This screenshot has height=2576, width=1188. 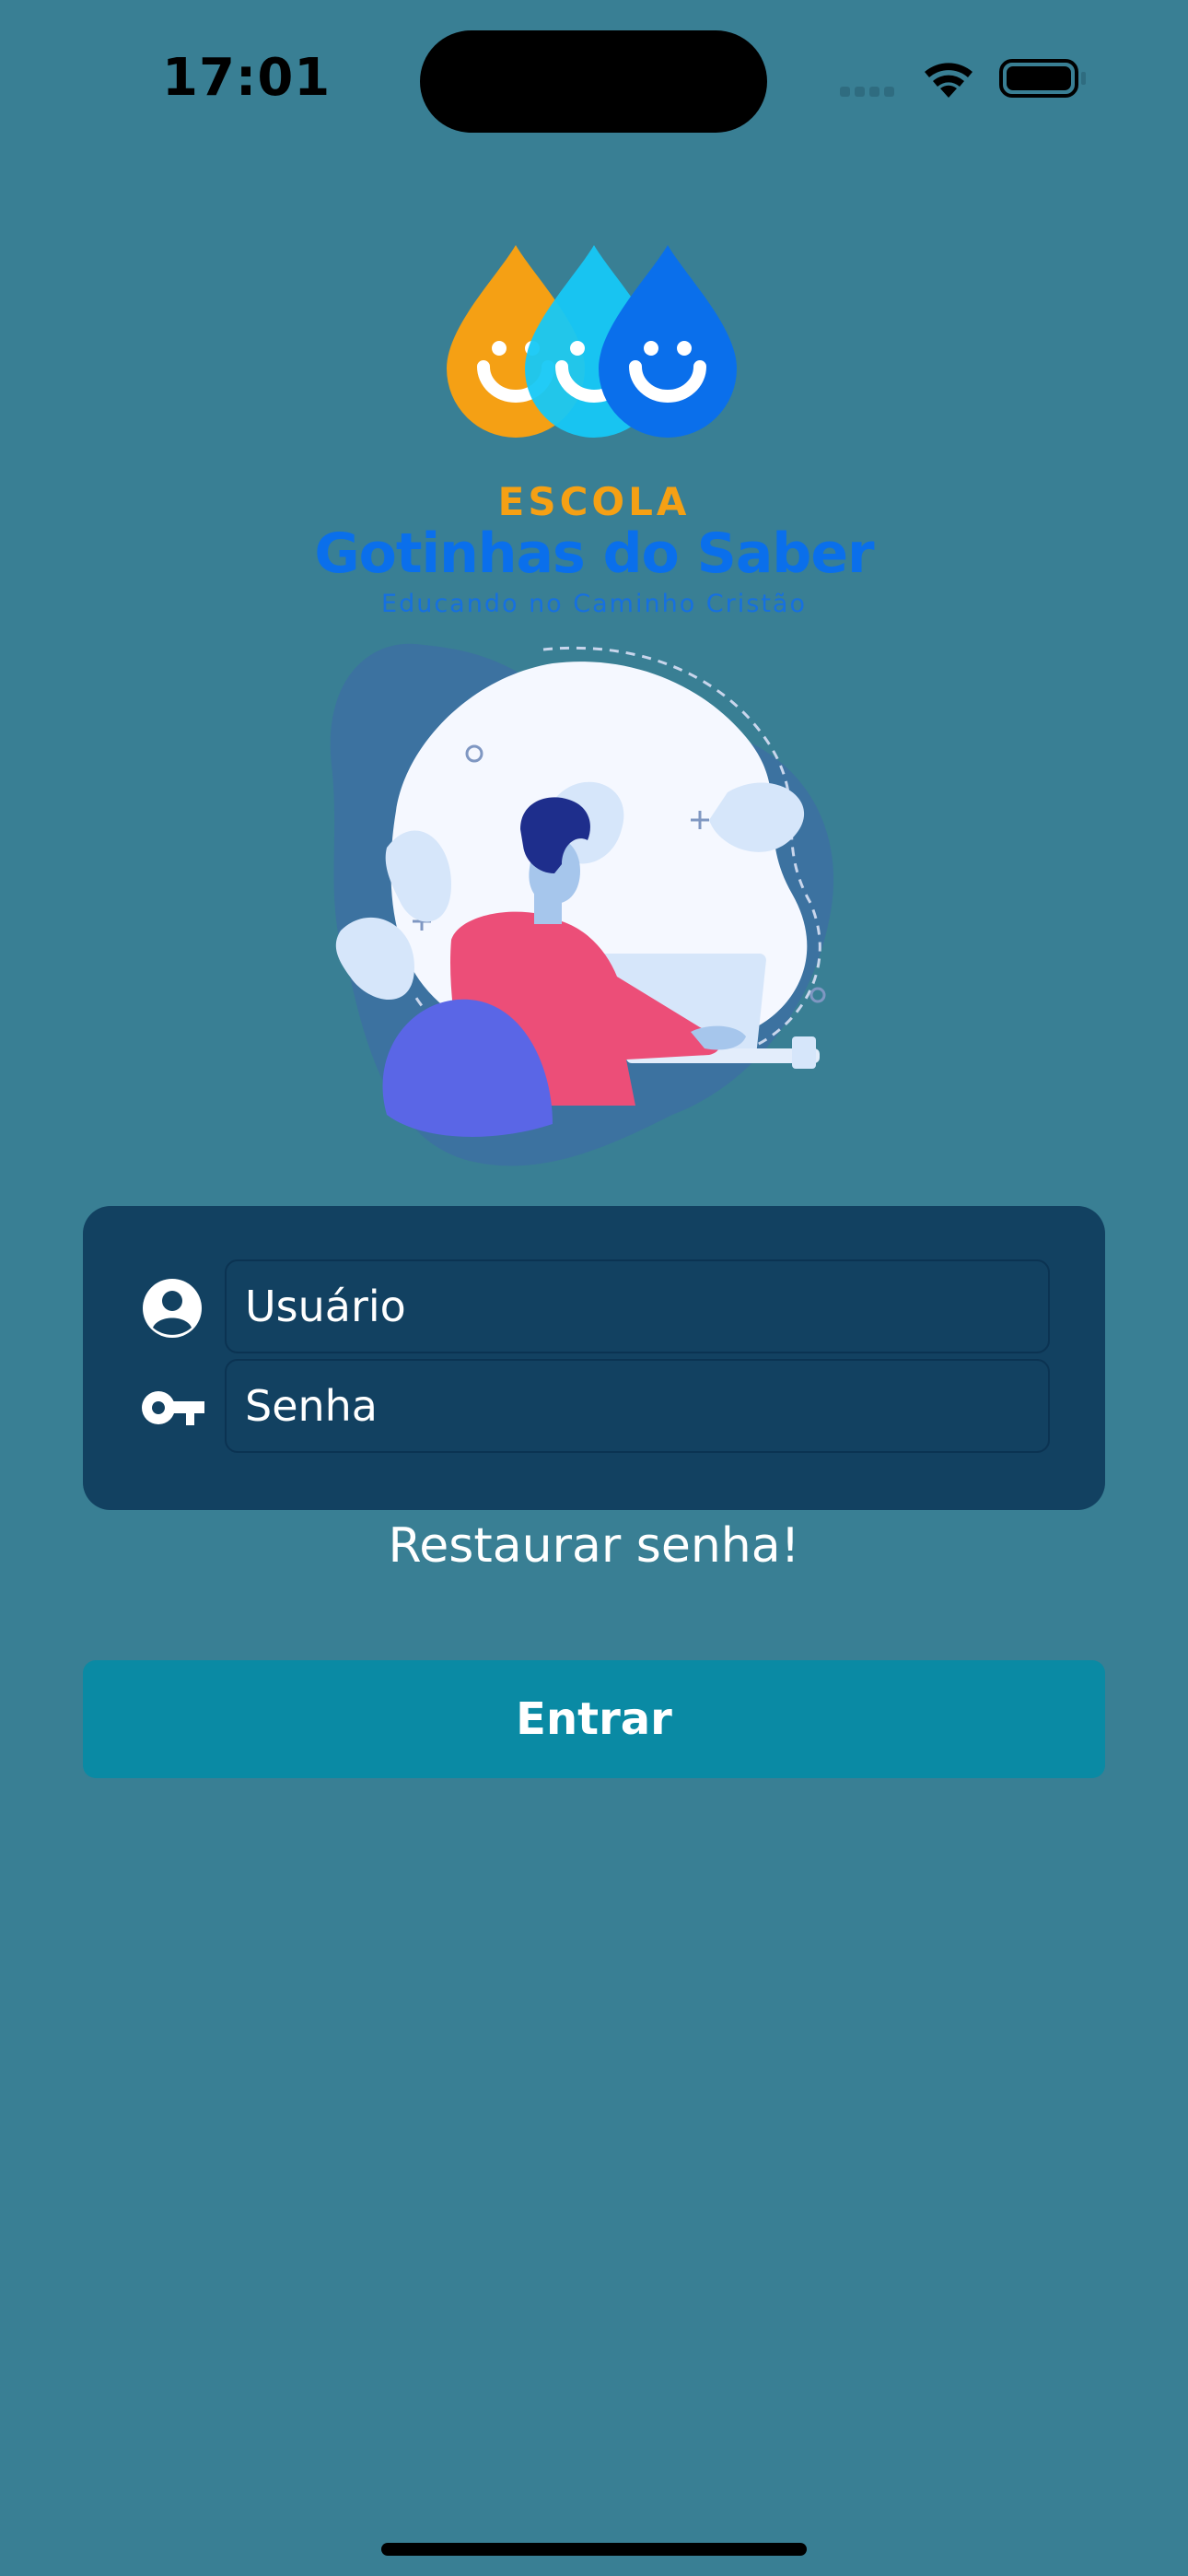 What do you see at coordinates (582, 904) in the screenshot?
I see `person-at-desk-illustration` at bounding box center [582, 904].